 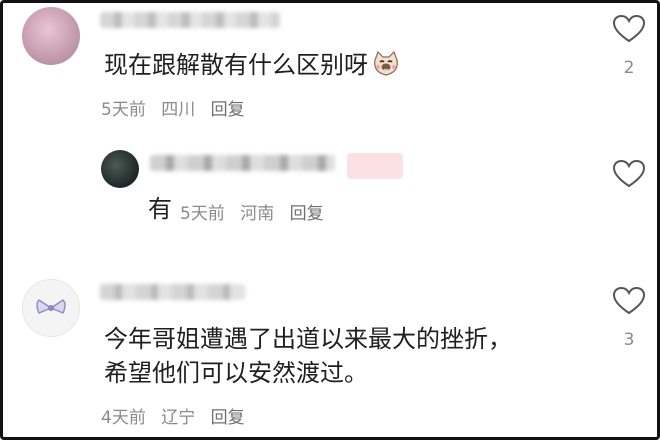 I want to click on user-badge, so click(x=375, y=166).